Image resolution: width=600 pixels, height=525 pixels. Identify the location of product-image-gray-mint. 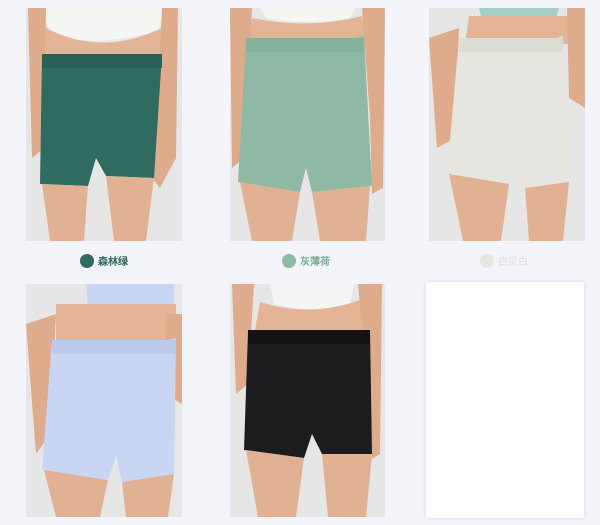
(307, 124).